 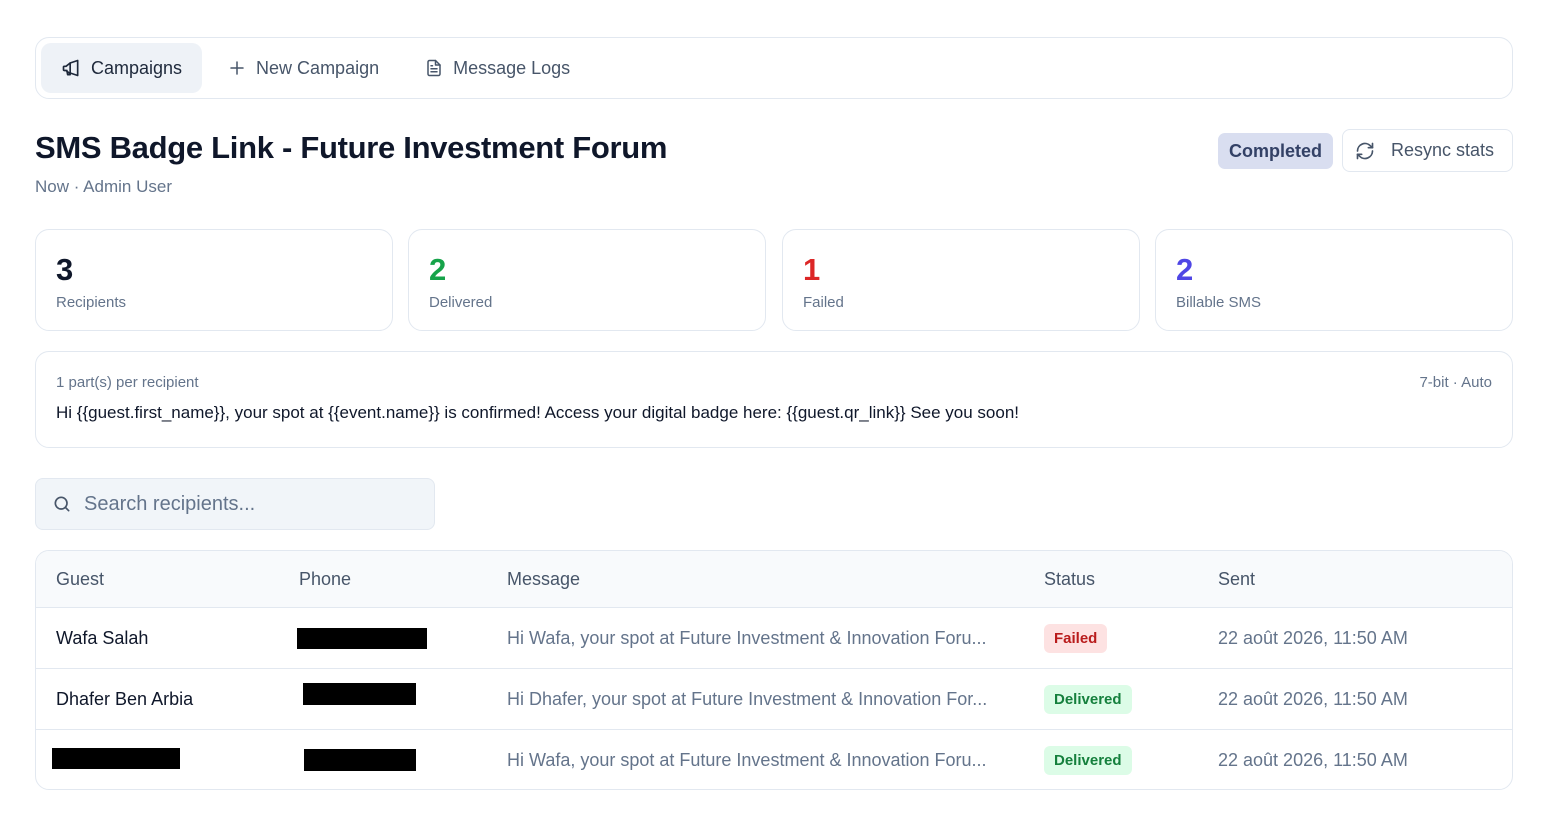 I want to click on campaign-nav-tabs: Campaigns New Campaign Message Logs, so click(x=774, y=68).